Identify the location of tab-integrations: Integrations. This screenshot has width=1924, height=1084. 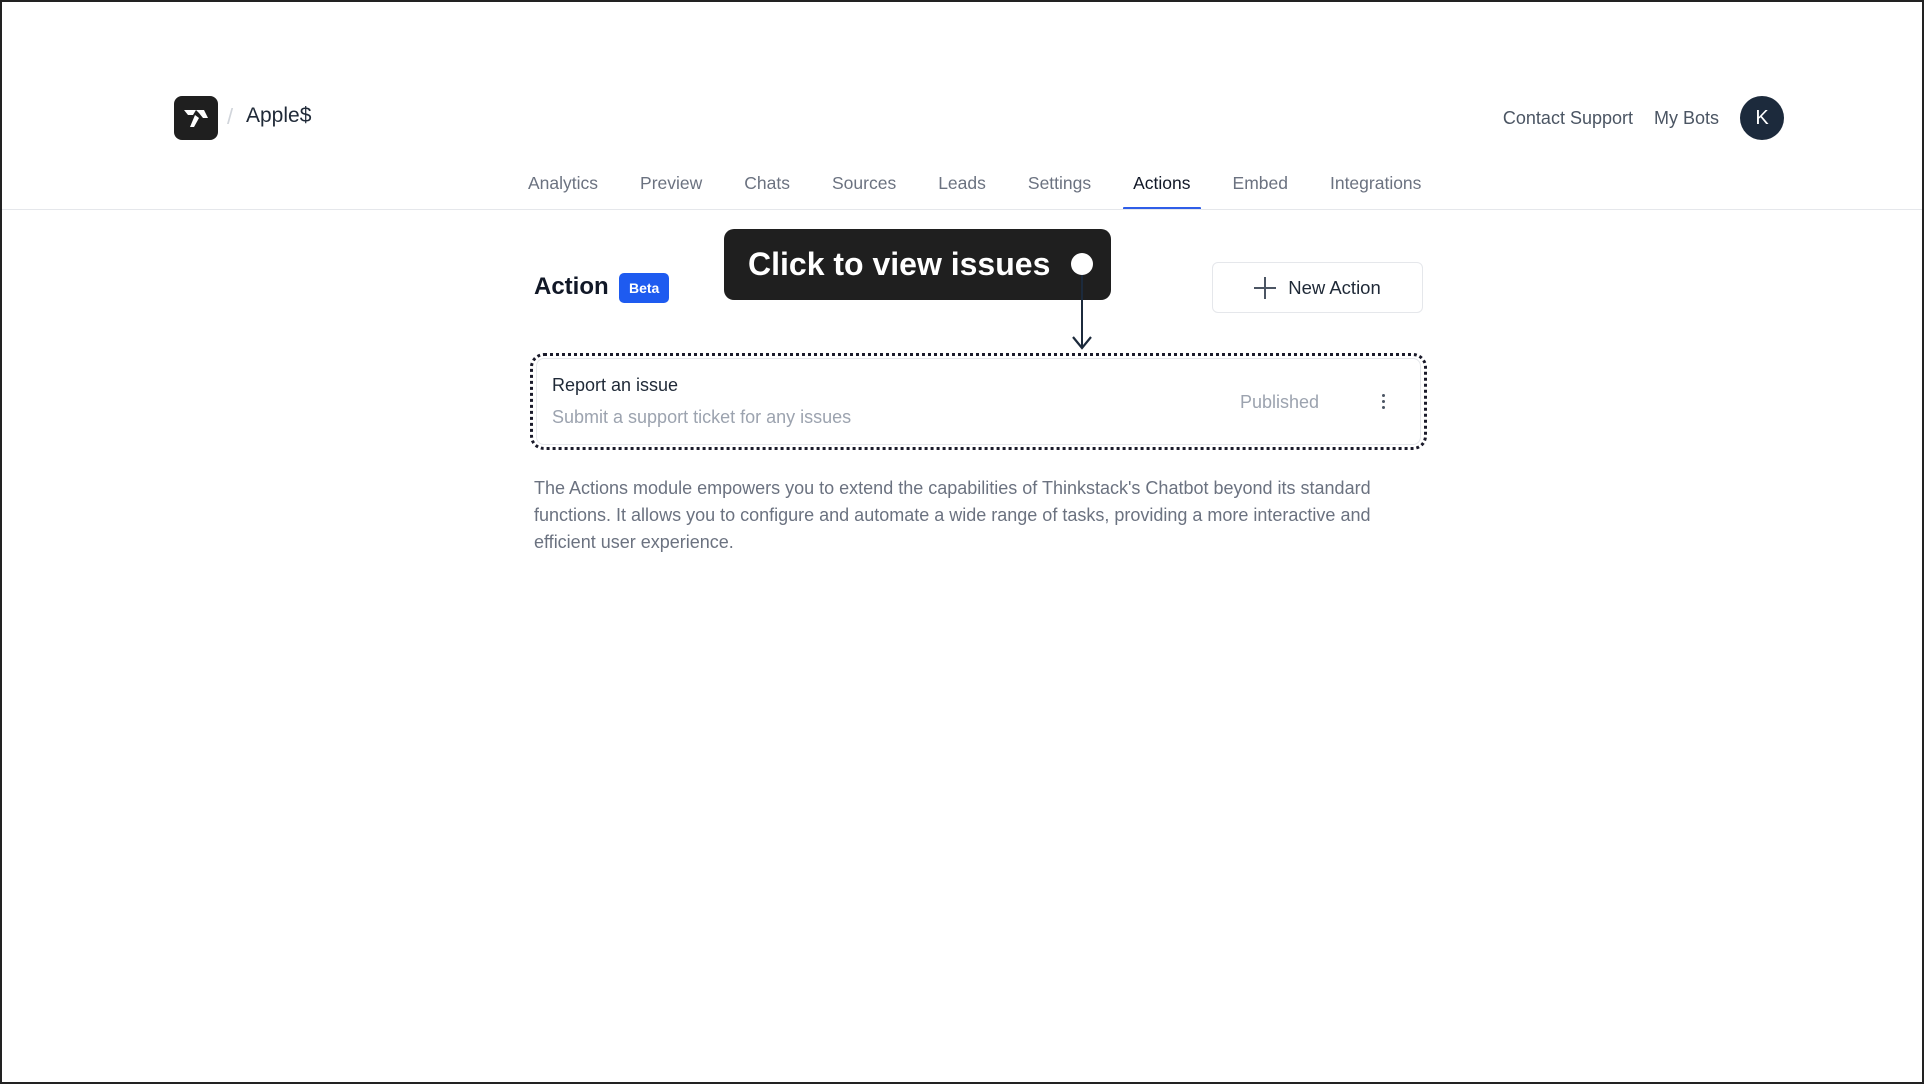
(1375, 189).